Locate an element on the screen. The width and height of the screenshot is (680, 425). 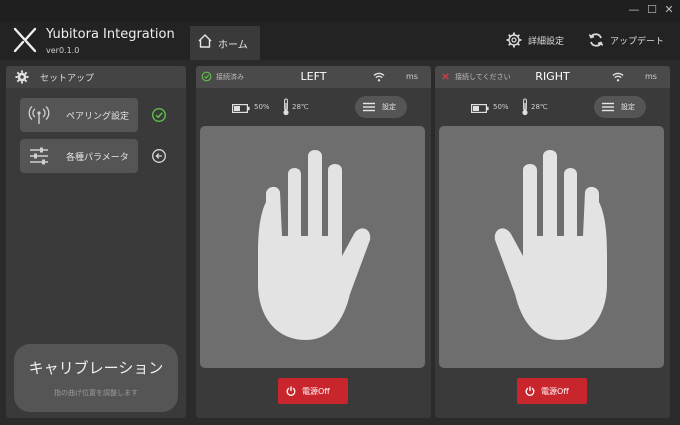
right-panel-header: 接続してください RIGHT ms is located at coordinates (552, 77).